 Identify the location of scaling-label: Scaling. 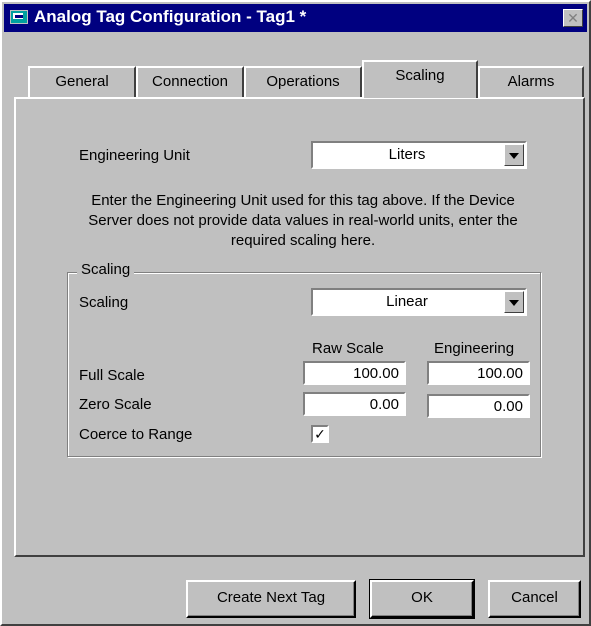
(104, 302).